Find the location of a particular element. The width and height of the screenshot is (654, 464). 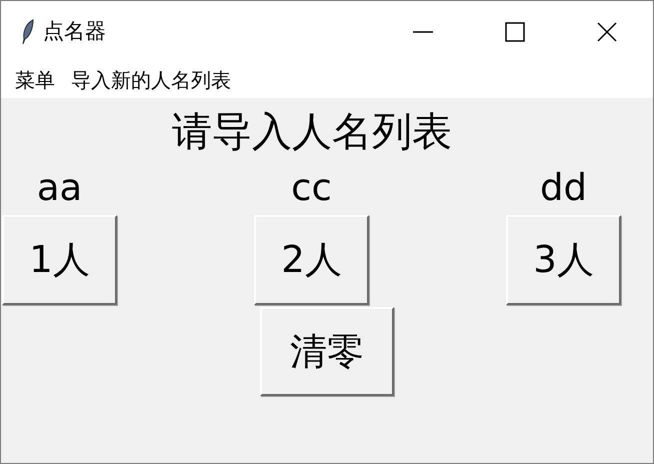

name-label: cc is located at coordinates (311, 188).